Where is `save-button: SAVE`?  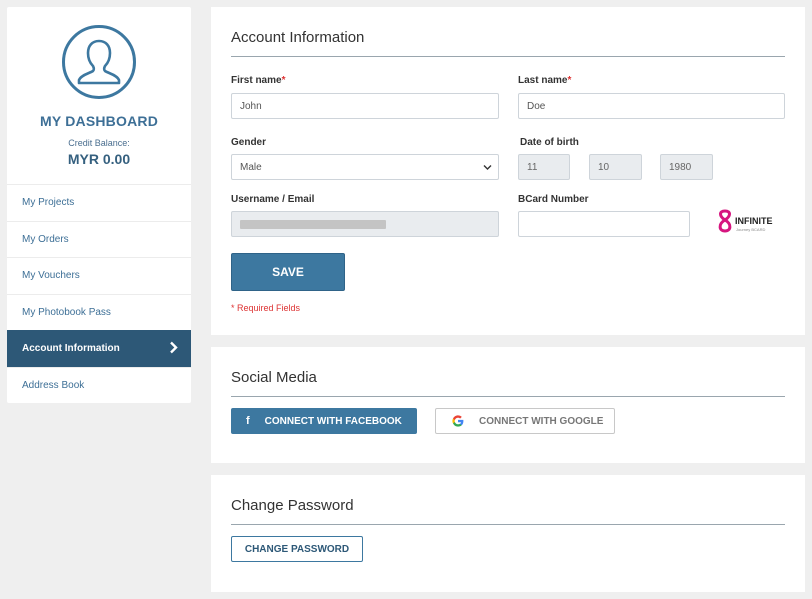
save-button: SAVE is located at coordinates (288, 272).